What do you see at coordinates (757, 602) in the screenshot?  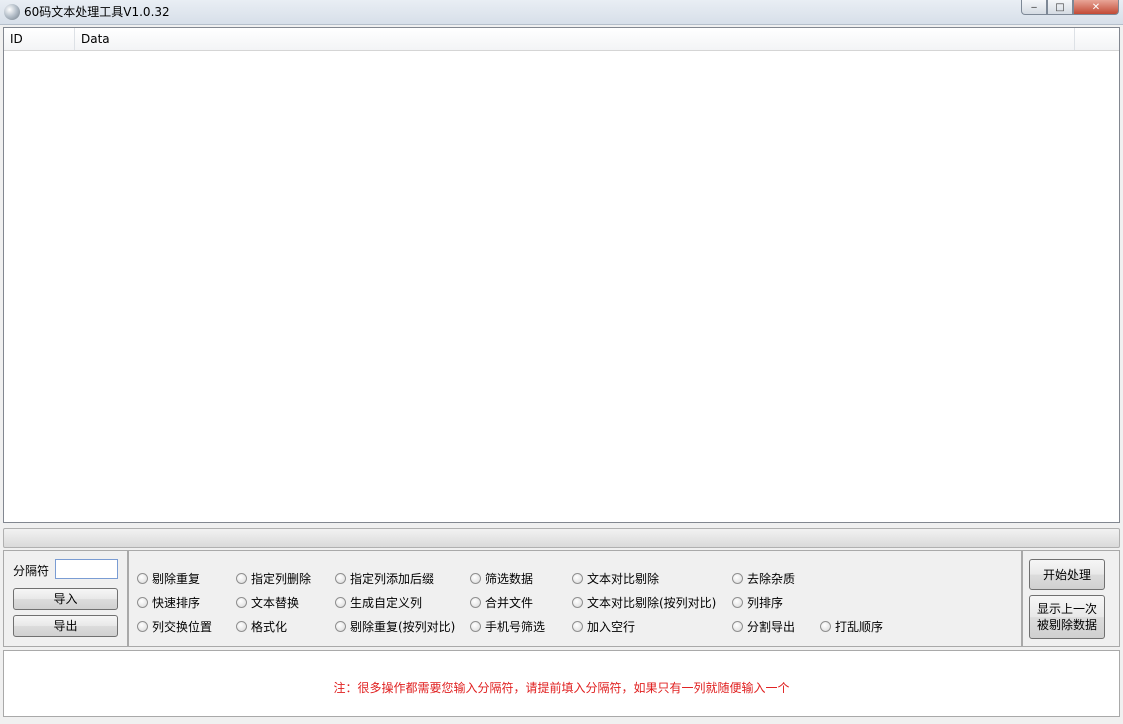 I see `option-column-sort: 列排序` at bounding box center [757, 602].